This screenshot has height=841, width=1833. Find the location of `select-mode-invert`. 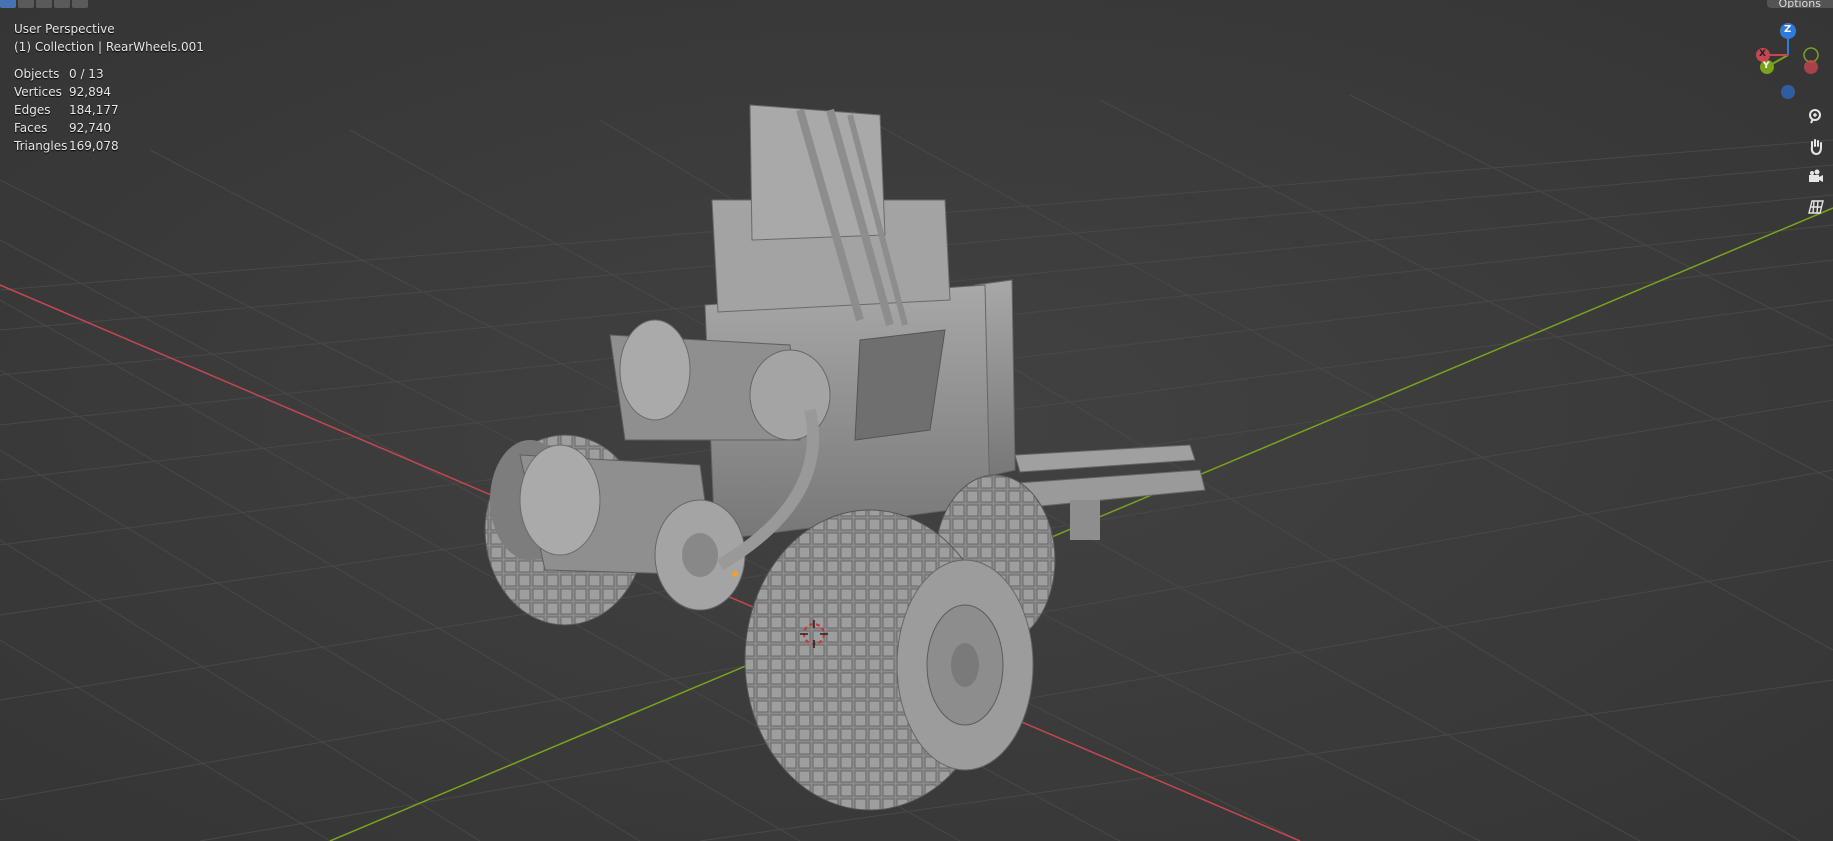

select-mode-invert is located at coordinates (62, 4).